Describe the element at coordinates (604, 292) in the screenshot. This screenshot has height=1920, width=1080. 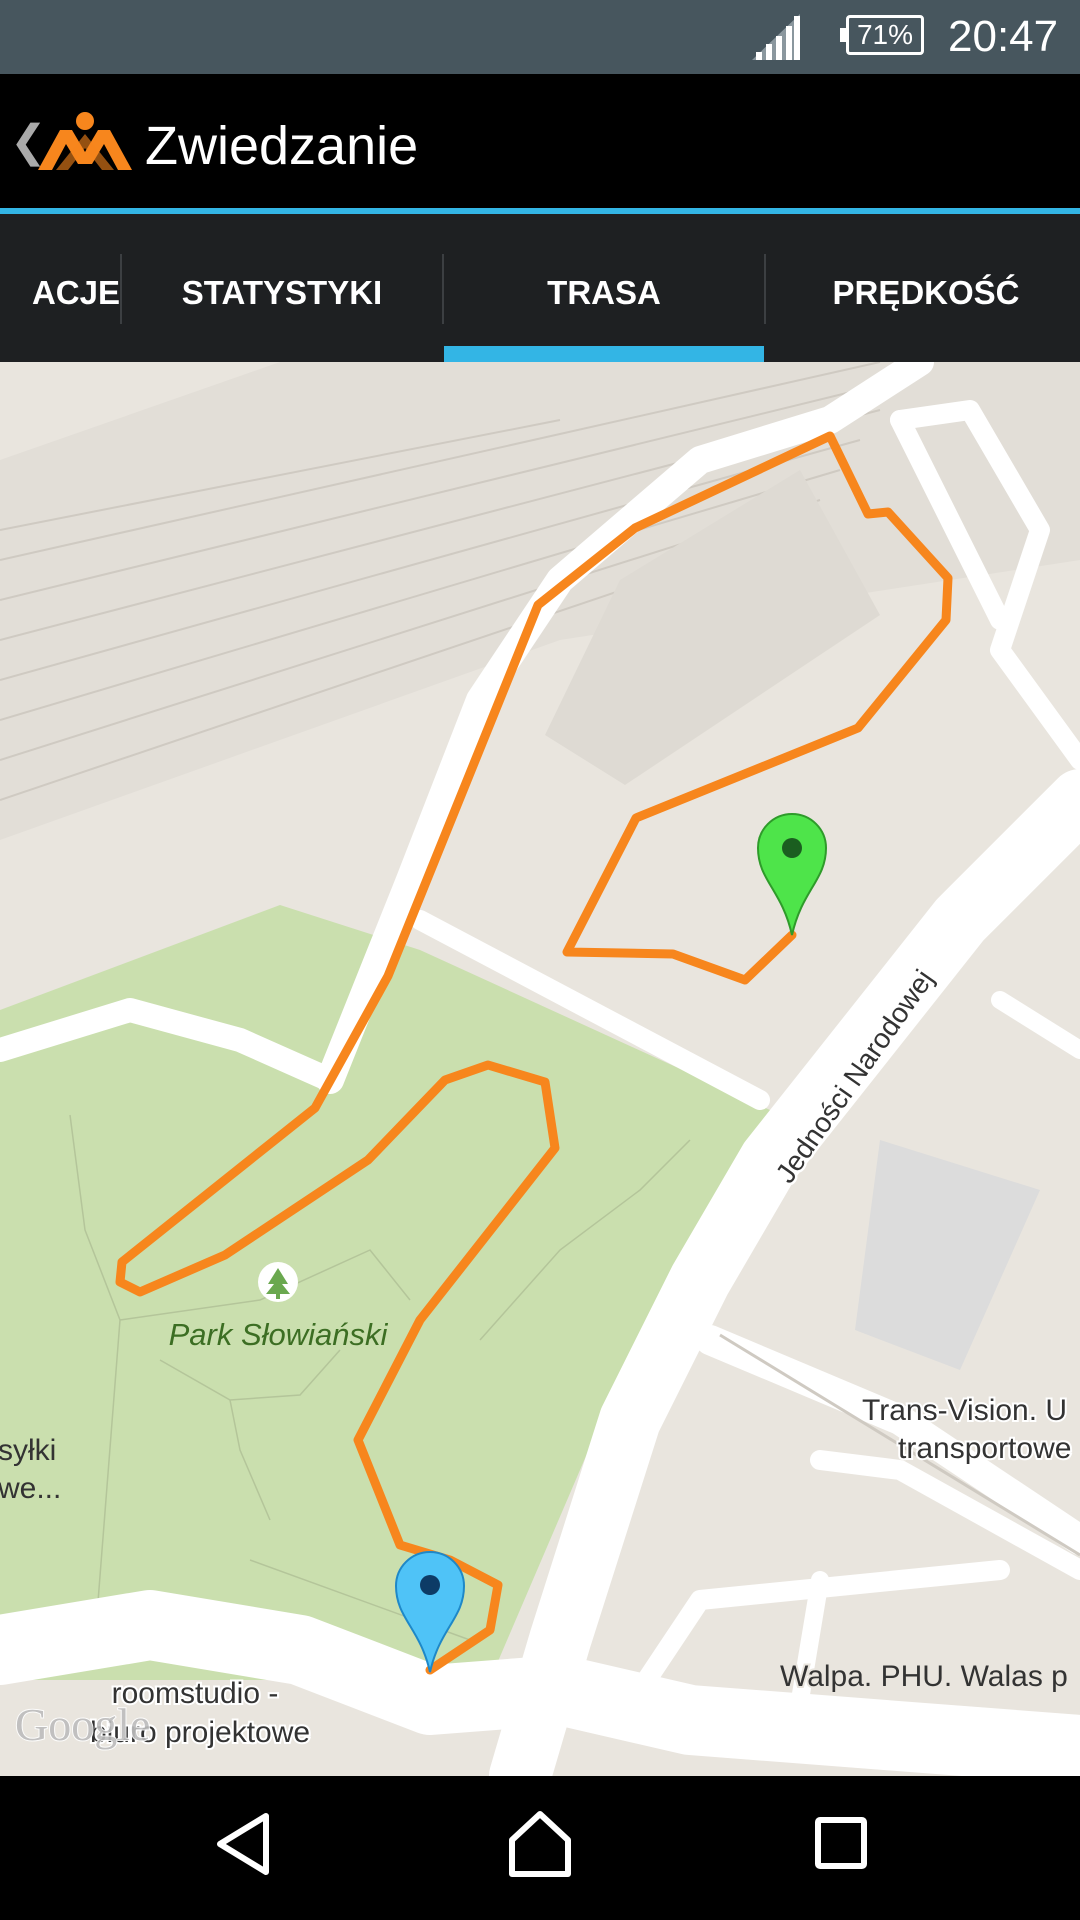
I see `tab-label: TRASA` at that location.